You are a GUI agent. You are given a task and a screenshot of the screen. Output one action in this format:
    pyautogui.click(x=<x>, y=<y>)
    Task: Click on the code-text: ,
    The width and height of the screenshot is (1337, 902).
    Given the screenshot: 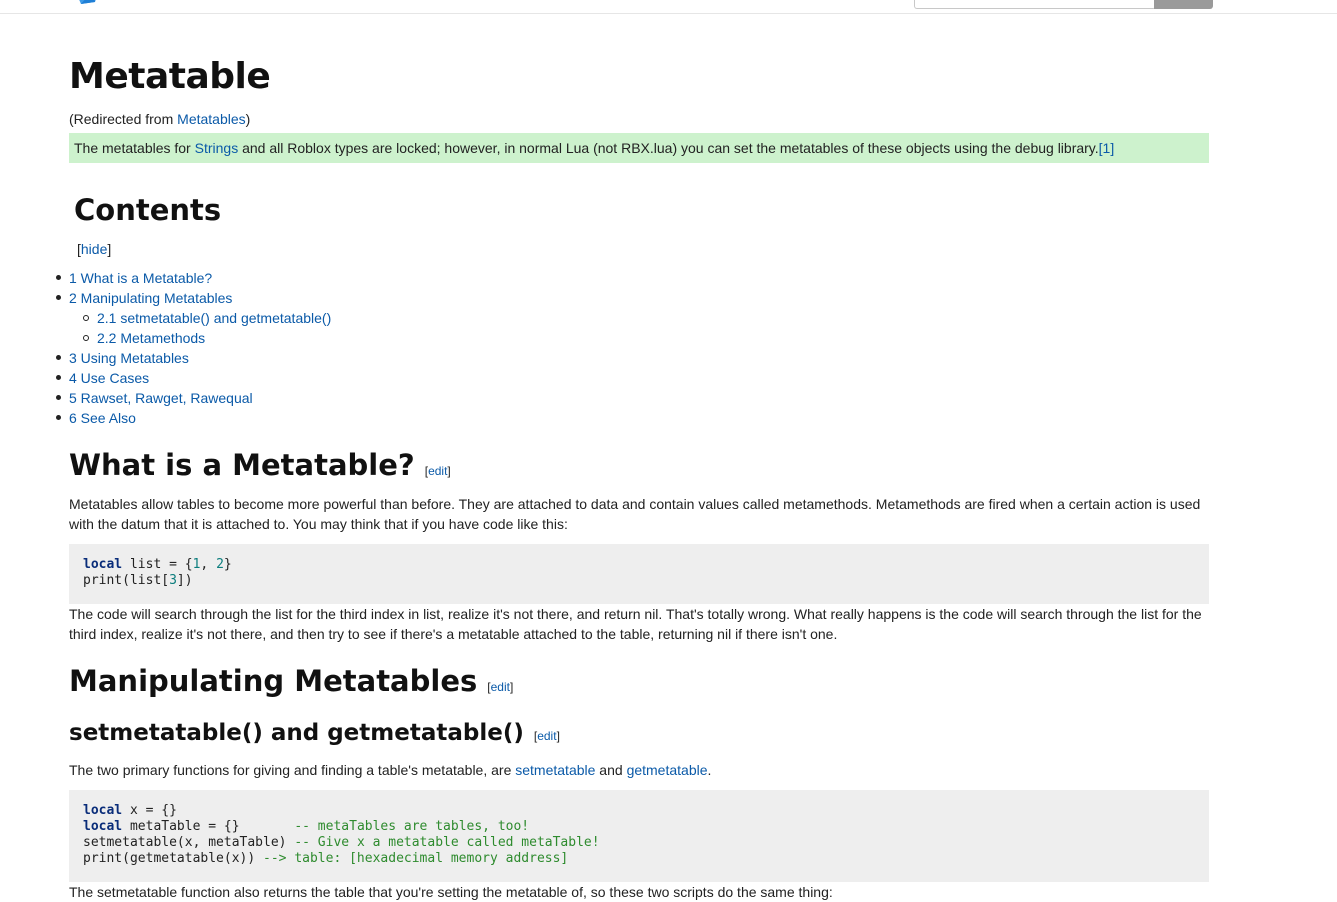 What is the action you would take?
    pyautogui.click(x=208, y=564)
    